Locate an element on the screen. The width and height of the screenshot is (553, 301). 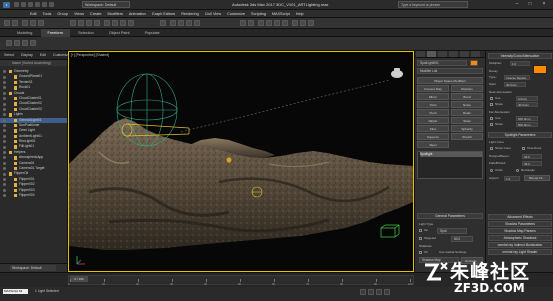
modifier-button: Object Space Modifiers is located at coordinates (450, 80).